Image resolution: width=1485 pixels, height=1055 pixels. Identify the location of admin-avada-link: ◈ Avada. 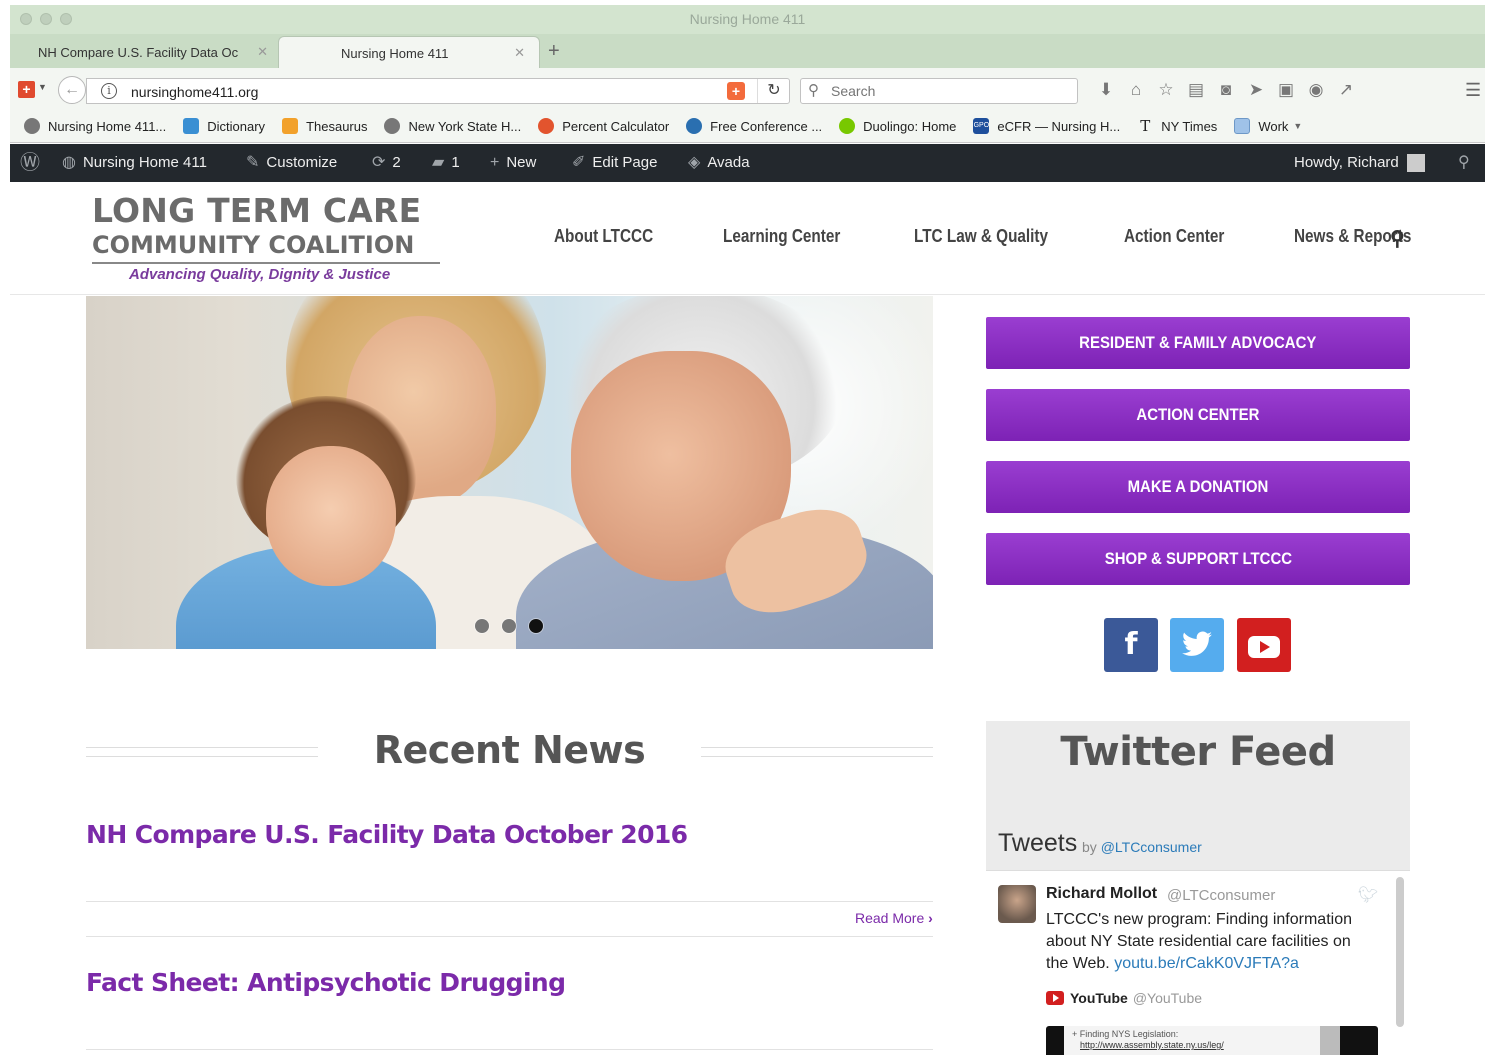
(719, 163).